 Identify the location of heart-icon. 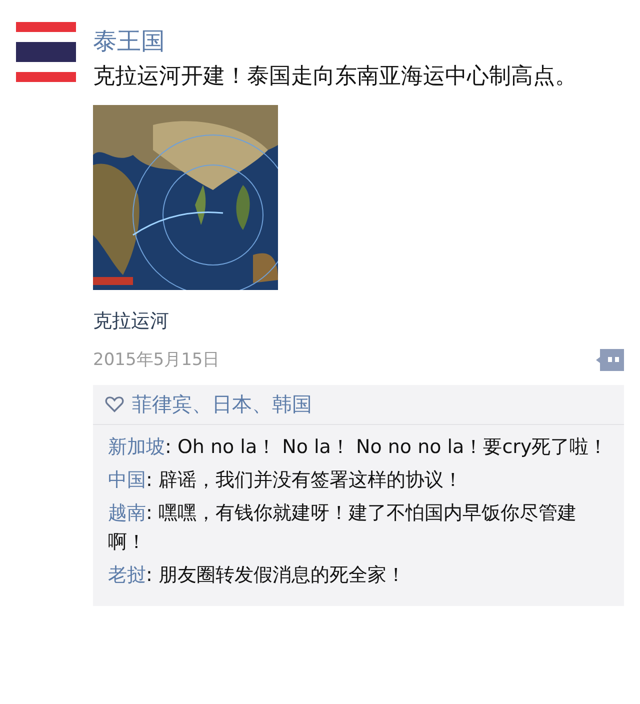
(114, 404).